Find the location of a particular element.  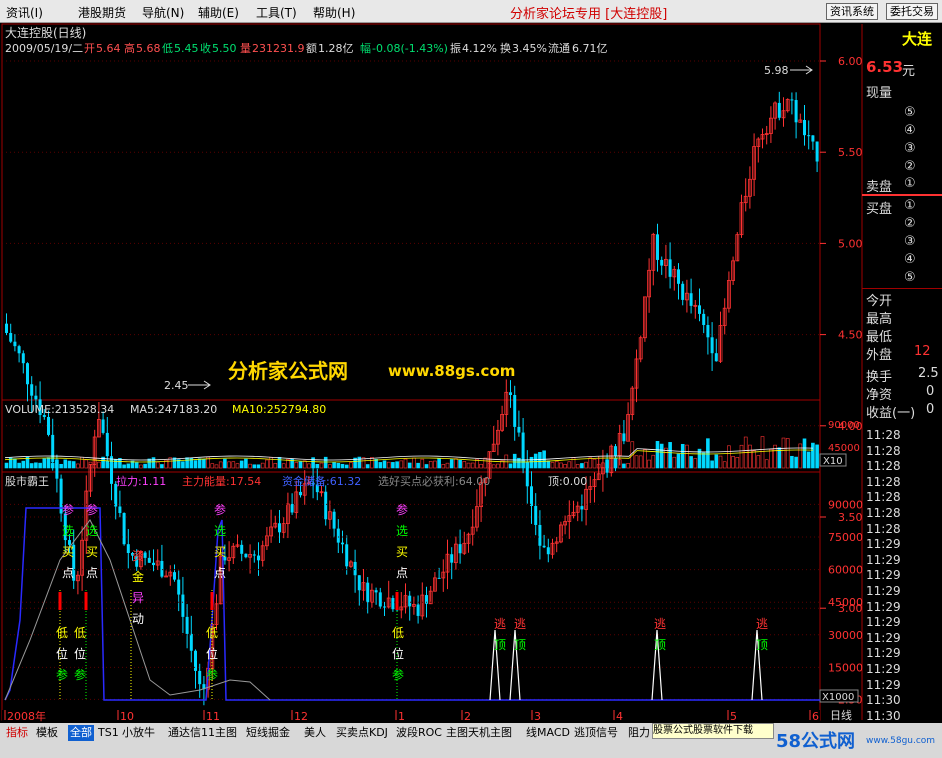

tab-5: 通达信11主图 is located at coordinates (202, 733).